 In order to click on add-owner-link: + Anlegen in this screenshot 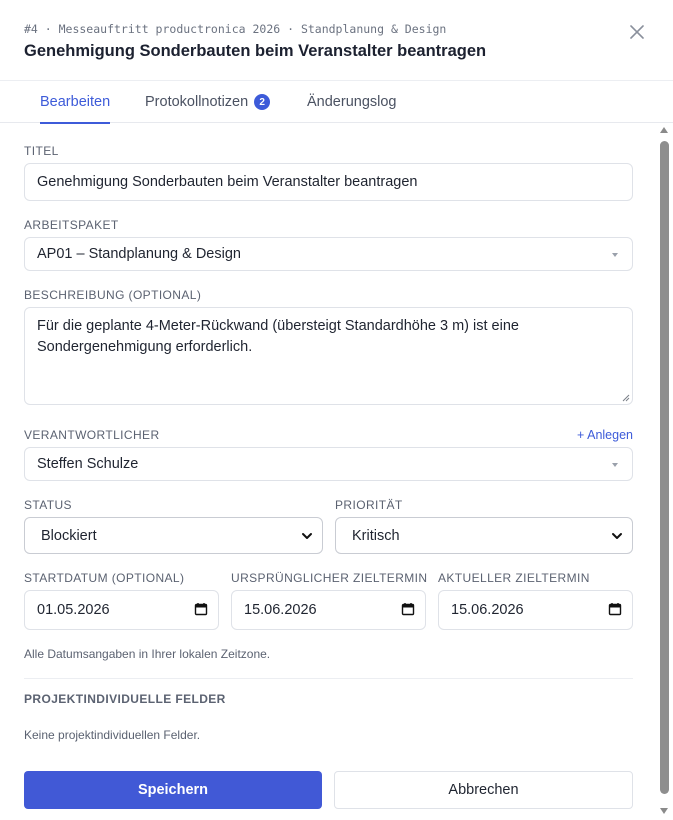, I will do `click(605, 435)`.